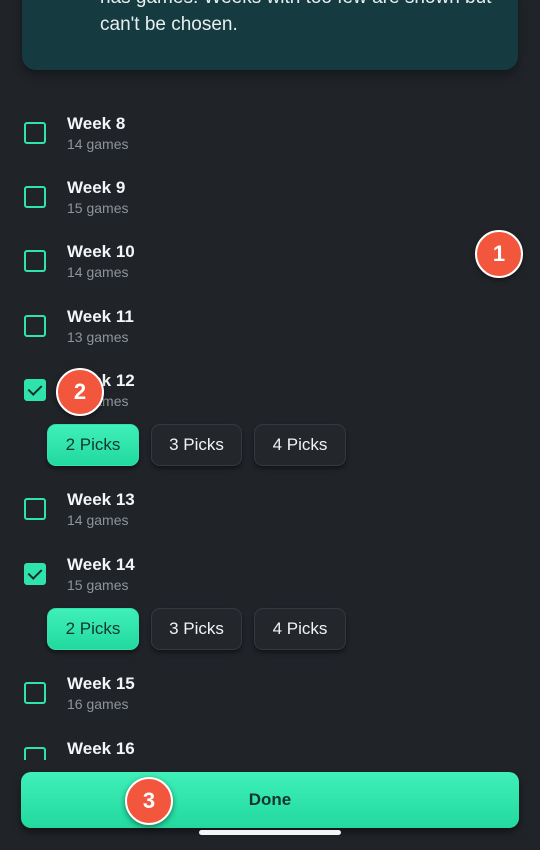 Image resolution: width=540 pixels, height=850 pixels. I want to click on step-badge-1: 1, so click(499, 254).